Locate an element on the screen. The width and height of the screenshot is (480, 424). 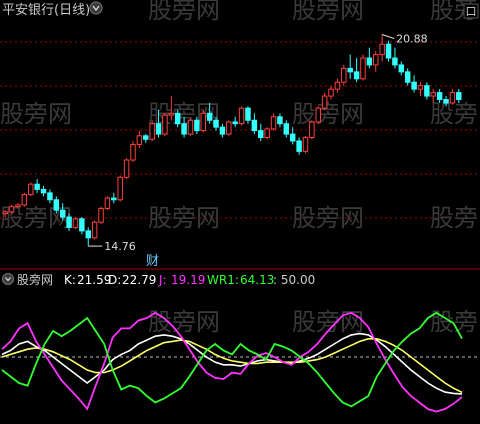
fundamental-marker: 财 is located at coordinates (152, 261).